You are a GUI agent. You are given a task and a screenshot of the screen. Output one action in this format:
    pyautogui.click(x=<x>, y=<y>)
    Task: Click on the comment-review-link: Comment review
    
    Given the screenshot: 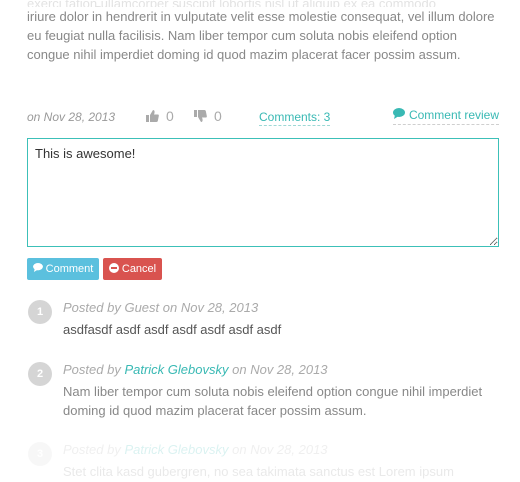 What is the action you would take?
    pyautogui.click(x=445, y=116)
    